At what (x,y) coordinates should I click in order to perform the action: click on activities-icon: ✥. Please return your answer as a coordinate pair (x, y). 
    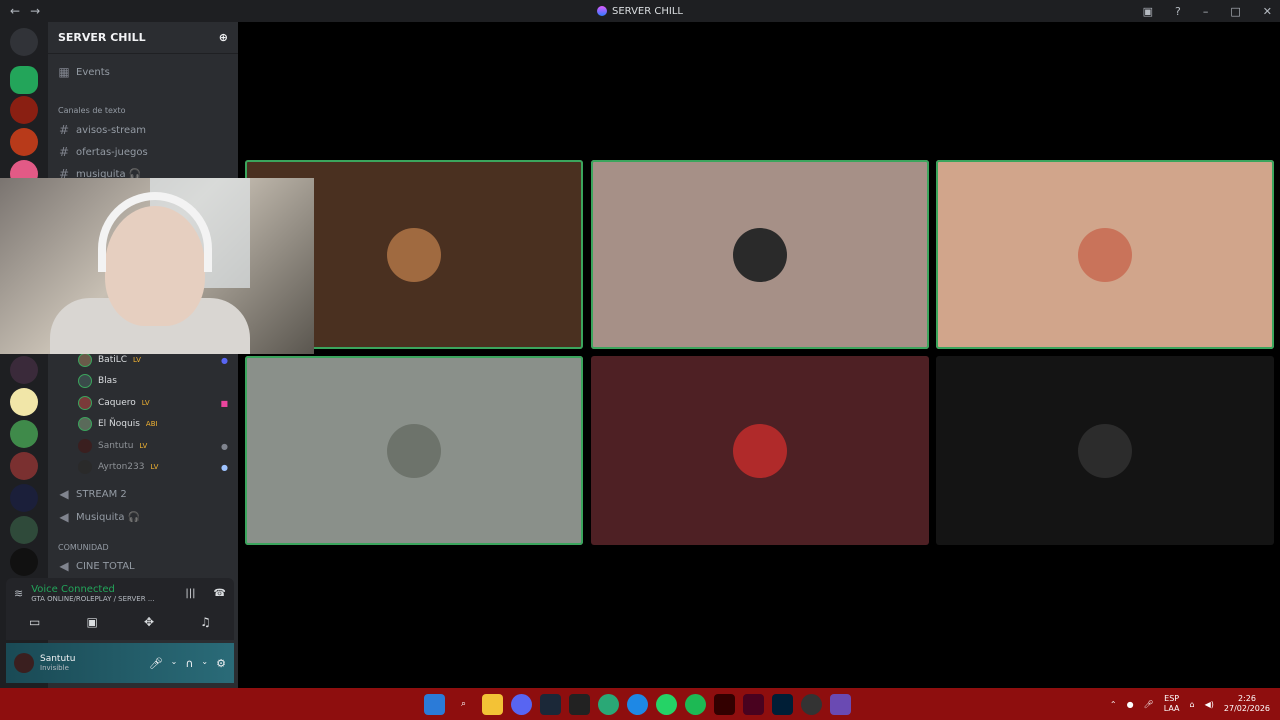
    Looking at the image, I should click on (149, 622).